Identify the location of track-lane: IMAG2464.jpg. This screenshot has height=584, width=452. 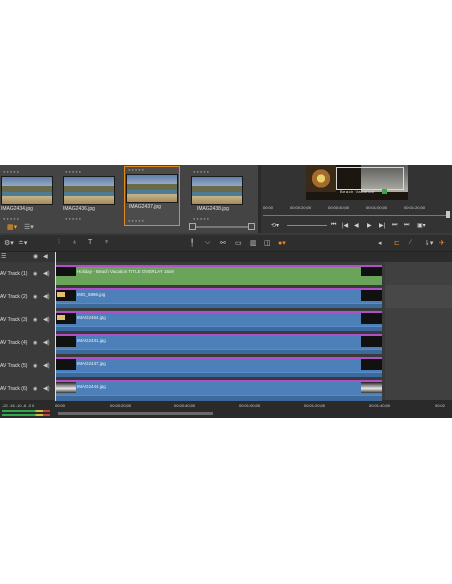
(220, 320).